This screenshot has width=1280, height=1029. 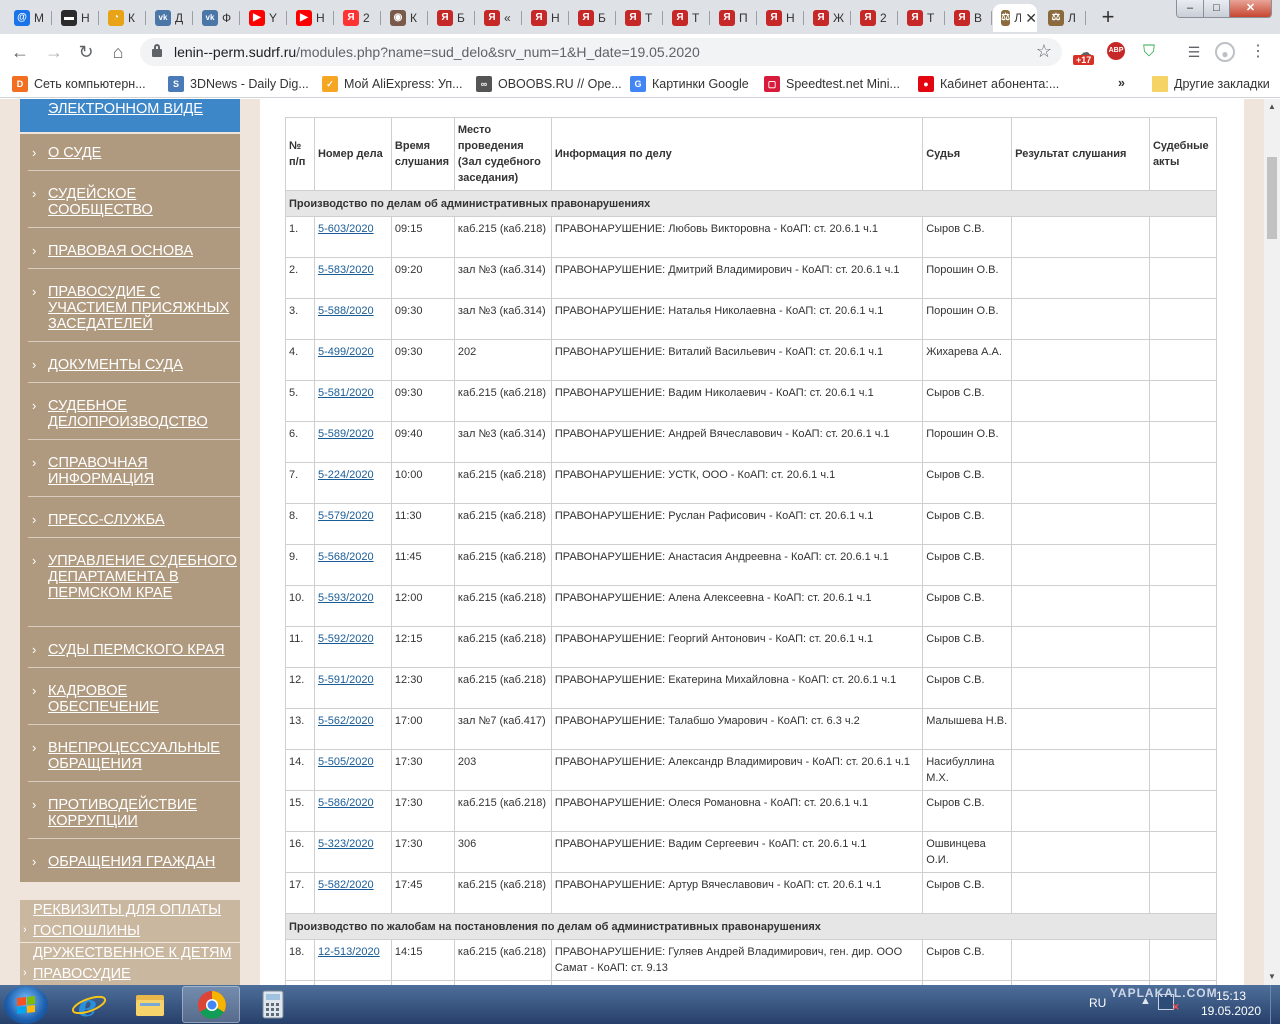 What do you see at coordinates (1194, 52) in the screenshot?
I see `media-controls-icon: ☰` at bounding box center [1194, 52].